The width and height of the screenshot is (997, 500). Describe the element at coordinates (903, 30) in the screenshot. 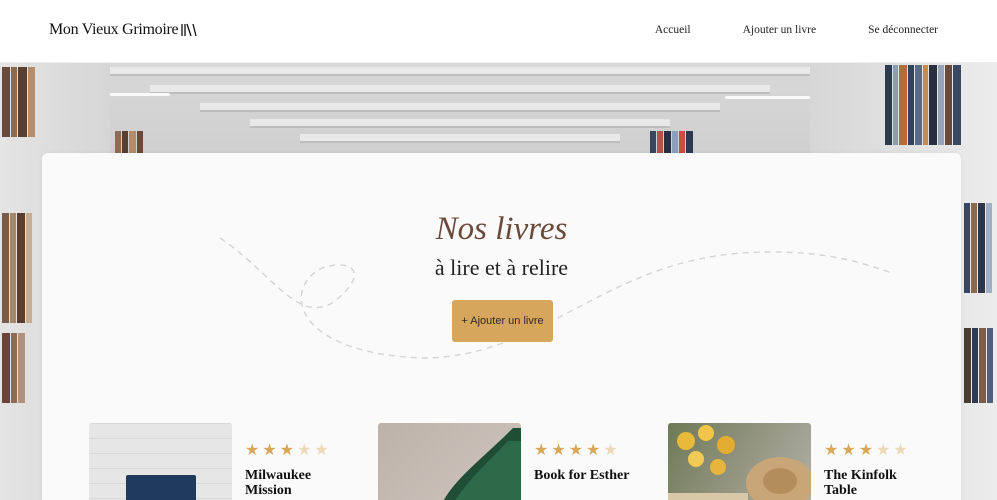

I see `nav-deconnexion: Se déconnecter` at that location.